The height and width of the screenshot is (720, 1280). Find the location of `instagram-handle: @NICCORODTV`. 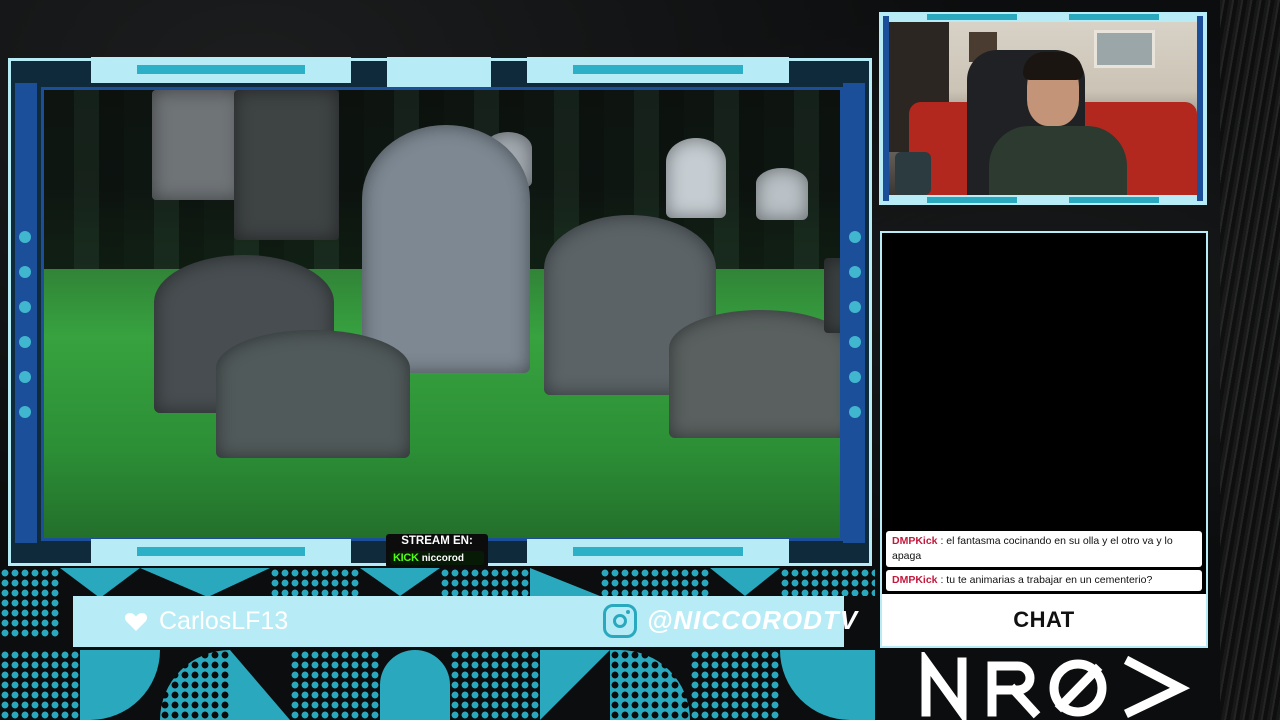

instagram-handle: @NICCORODTV is located at coordinates (753, 620).